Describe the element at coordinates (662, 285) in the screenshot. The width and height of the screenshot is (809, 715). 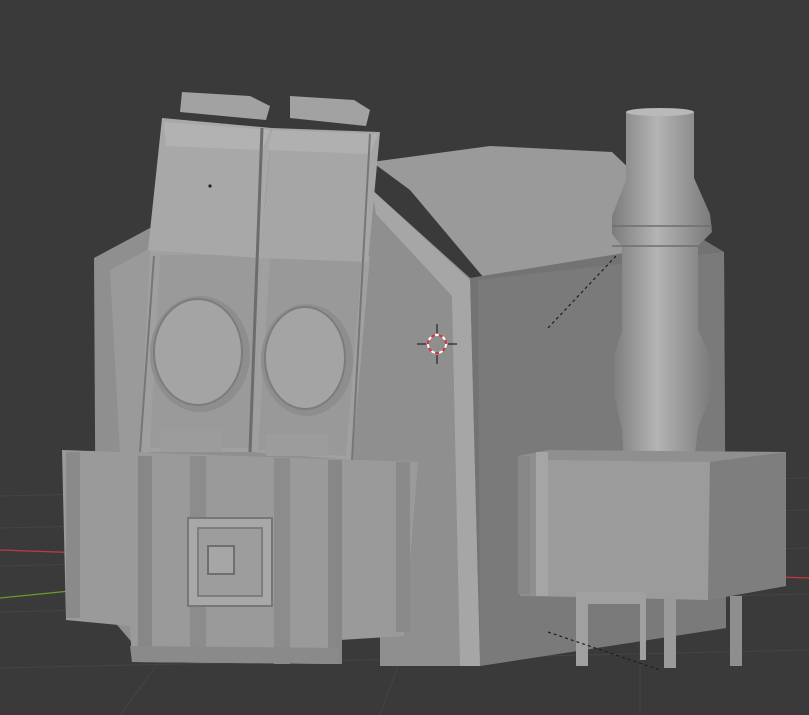
I see `exhaust-stack` at that location.